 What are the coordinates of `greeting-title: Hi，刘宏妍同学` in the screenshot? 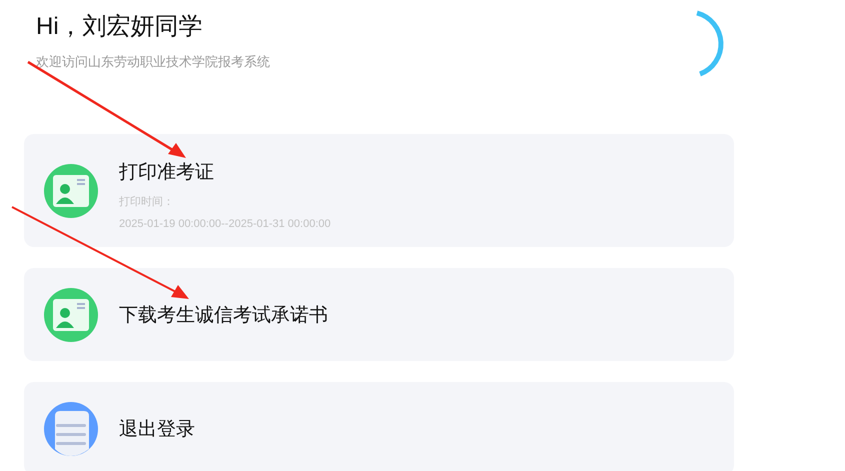 It's located at (120, 27).